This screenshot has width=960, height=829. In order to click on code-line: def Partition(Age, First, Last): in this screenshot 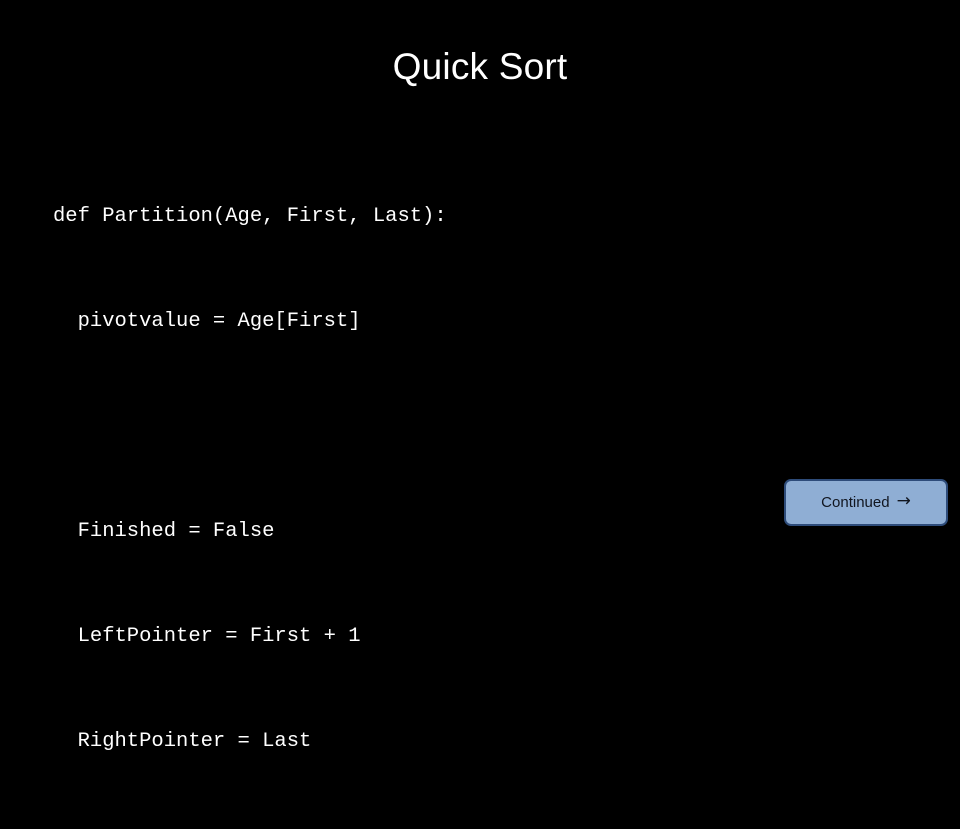, I will do `click(250, 216)`.